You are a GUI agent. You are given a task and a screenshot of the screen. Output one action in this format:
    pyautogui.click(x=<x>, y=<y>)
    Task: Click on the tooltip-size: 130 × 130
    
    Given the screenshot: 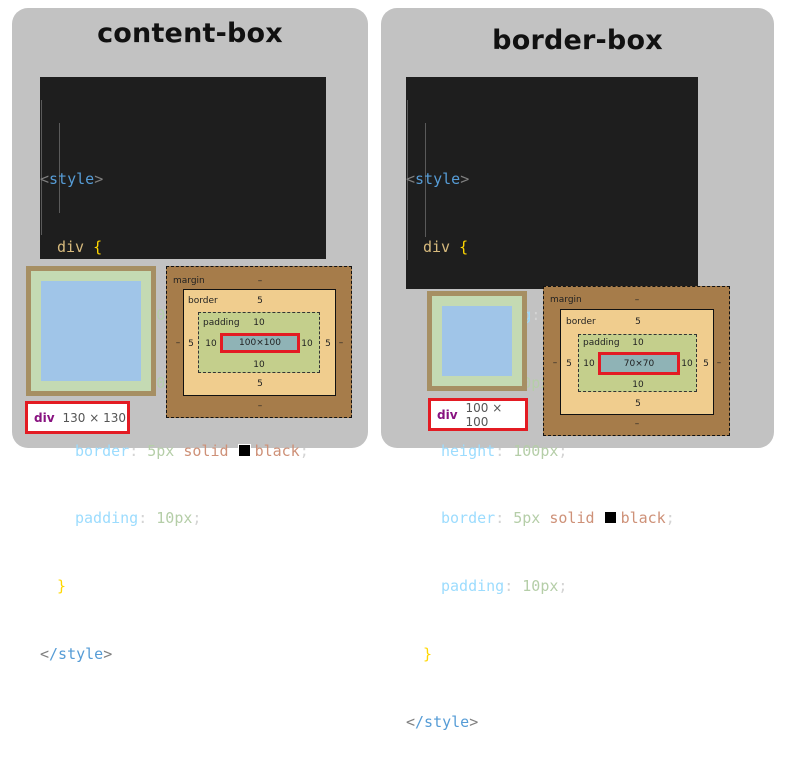 What is the action you would take?
    pyautogui.click(x=94, y=417)
    